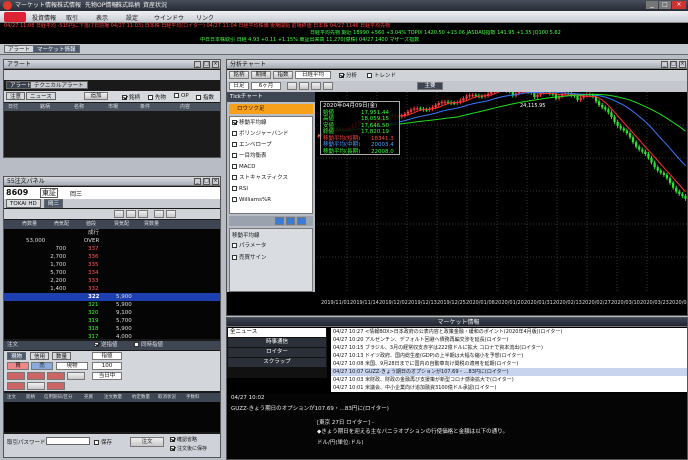  What do you see at coordinates (23, 203) in the screenshot?
I see `order-tab-tokai: TOKAI HD` at bounding box center [23, 203].